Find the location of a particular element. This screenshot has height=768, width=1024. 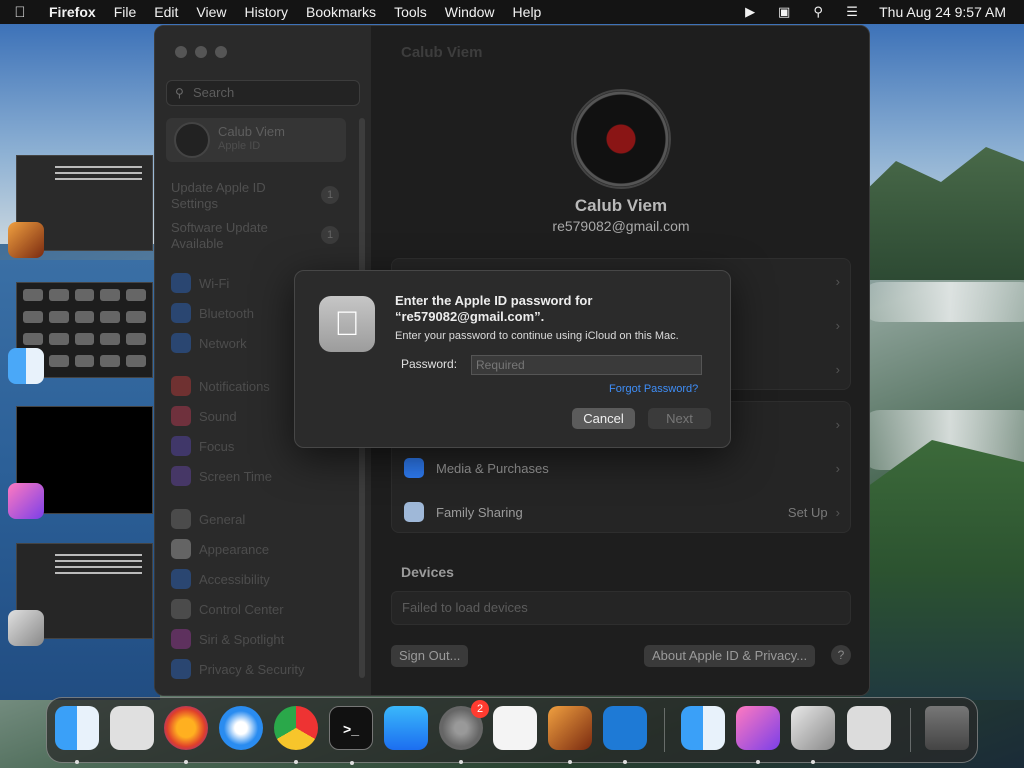

row-value: Set Up is located at coordinates (807, 512).